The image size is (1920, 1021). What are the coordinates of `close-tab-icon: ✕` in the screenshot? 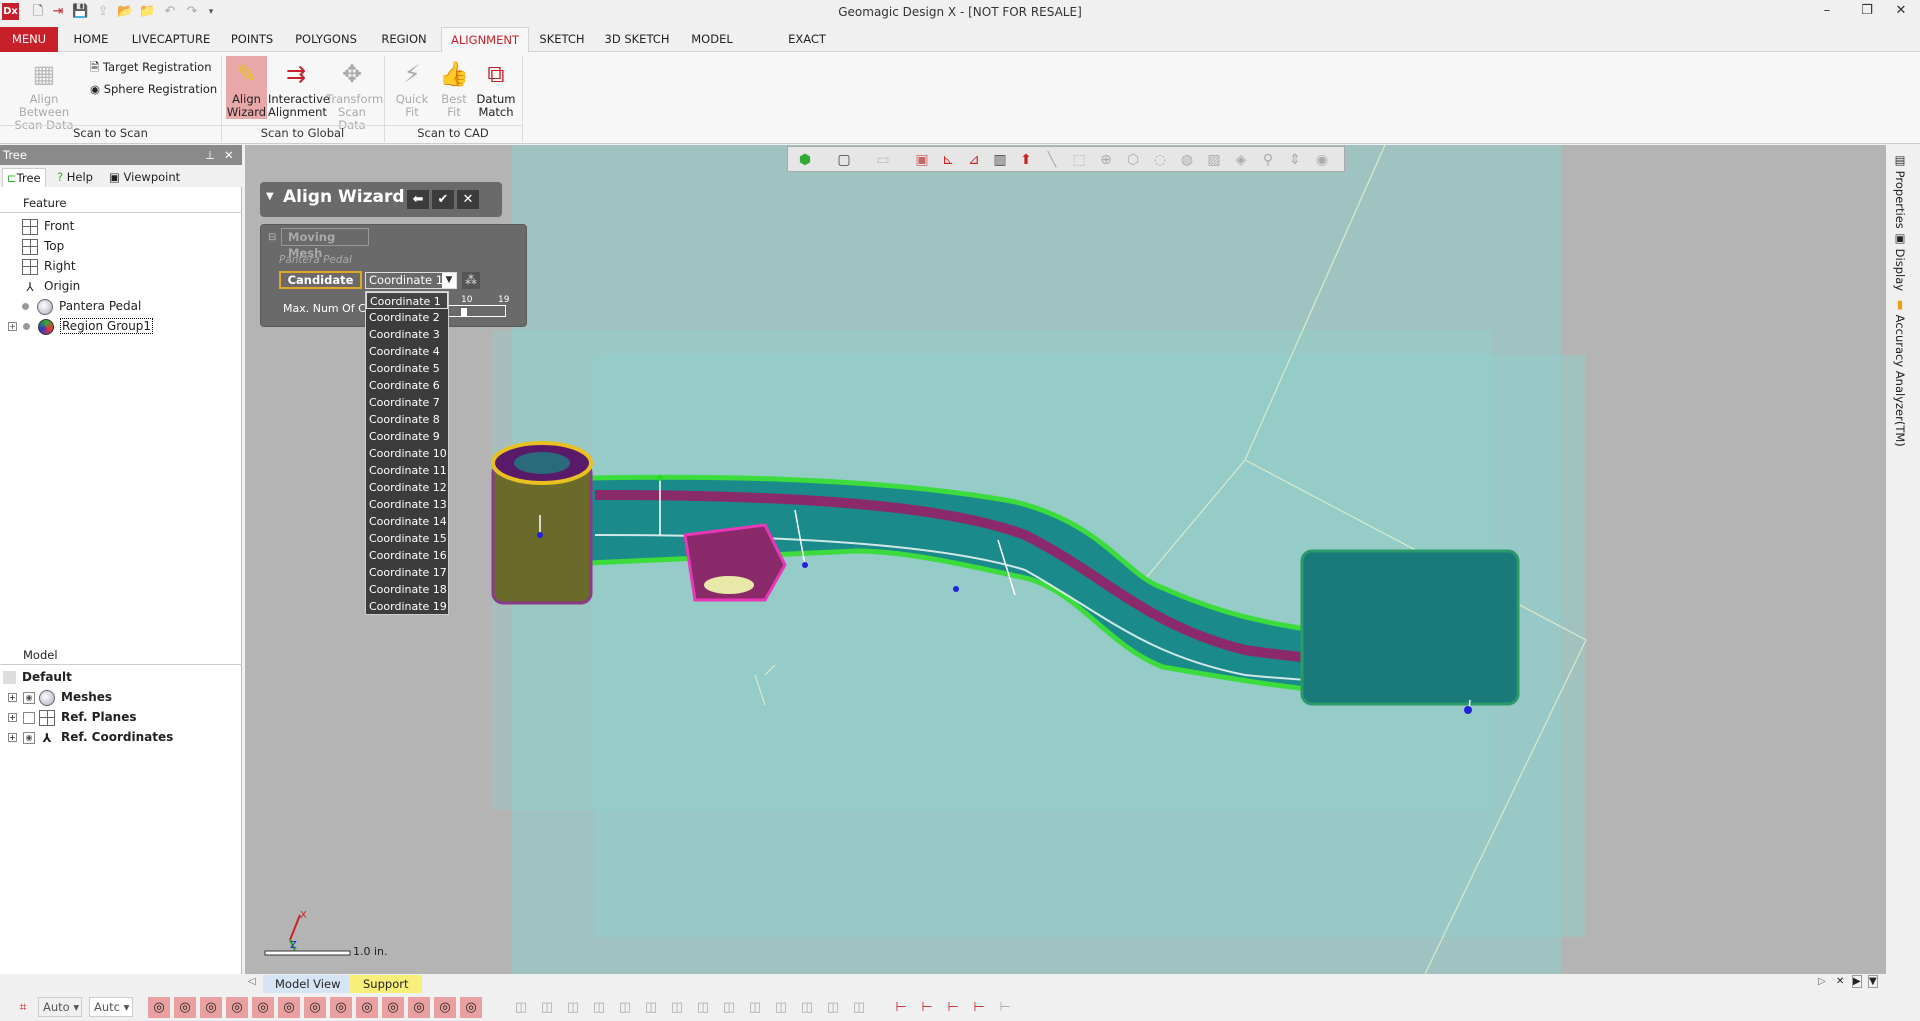 It's located at (1840, 981).